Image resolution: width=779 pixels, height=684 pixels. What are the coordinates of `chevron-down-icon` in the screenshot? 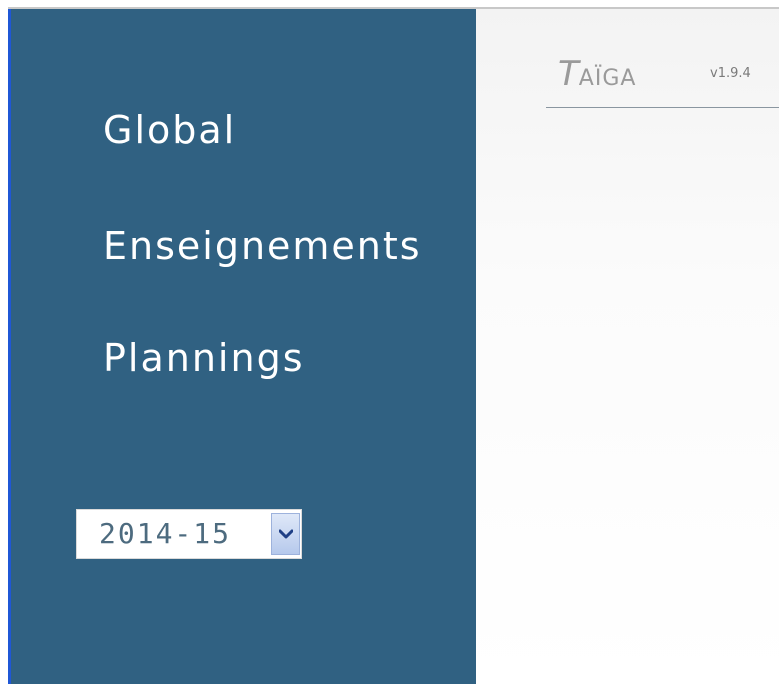 It's located at (286, 534).